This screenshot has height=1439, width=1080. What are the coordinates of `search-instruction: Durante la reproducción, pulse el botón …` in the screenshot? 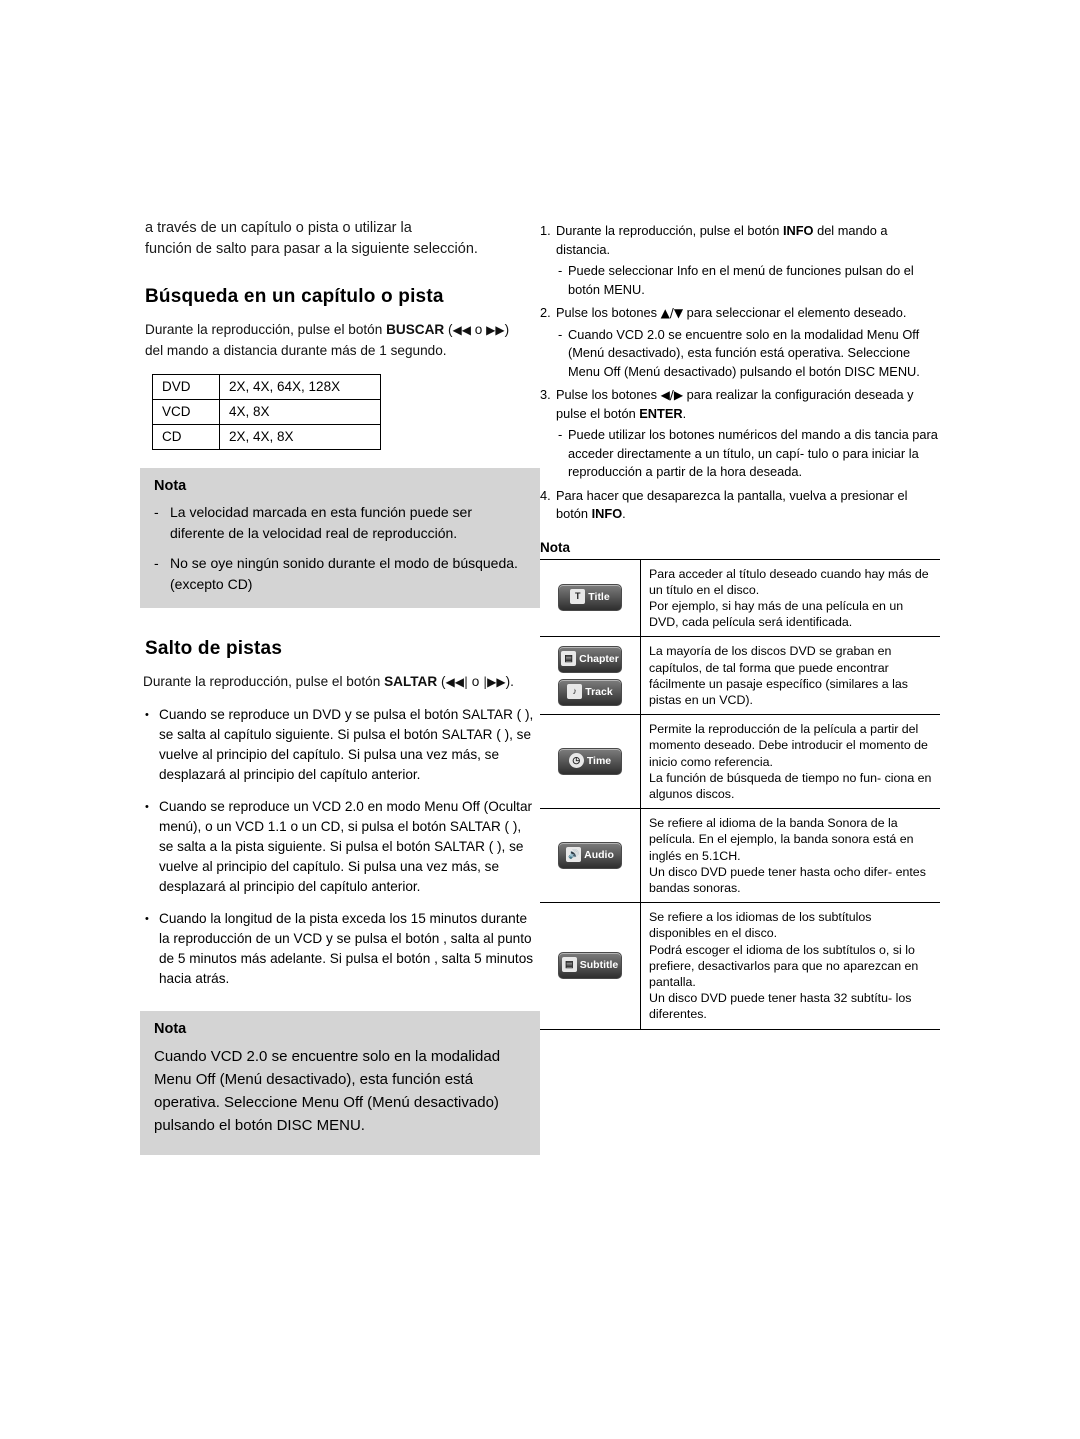 It's located at (341, 340).